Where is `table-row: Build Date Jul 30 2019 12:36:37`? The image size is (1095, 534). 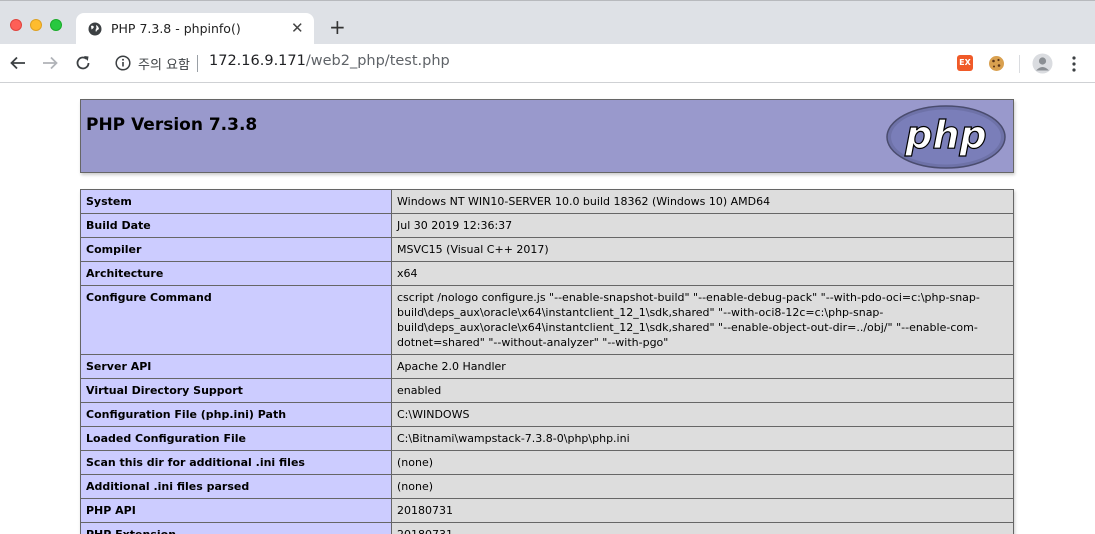
table-row: Build Date Jul 30 2019 12:36:37 is located at coordinates (547, 225).